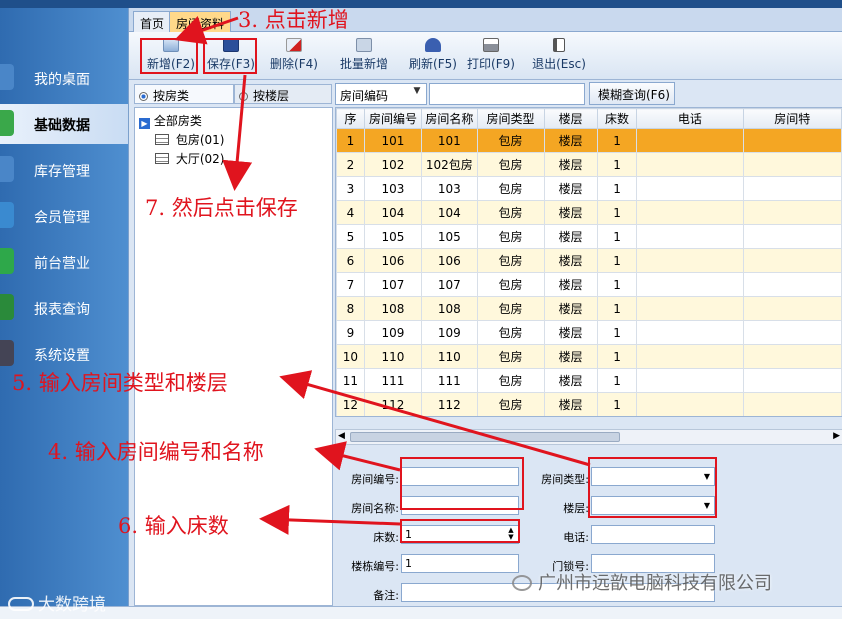 The image size is (842, 619). Describe the element at coordinates (294, 64) in the screenshot. I see `delete-button-label: 删除(F4)` at that location.